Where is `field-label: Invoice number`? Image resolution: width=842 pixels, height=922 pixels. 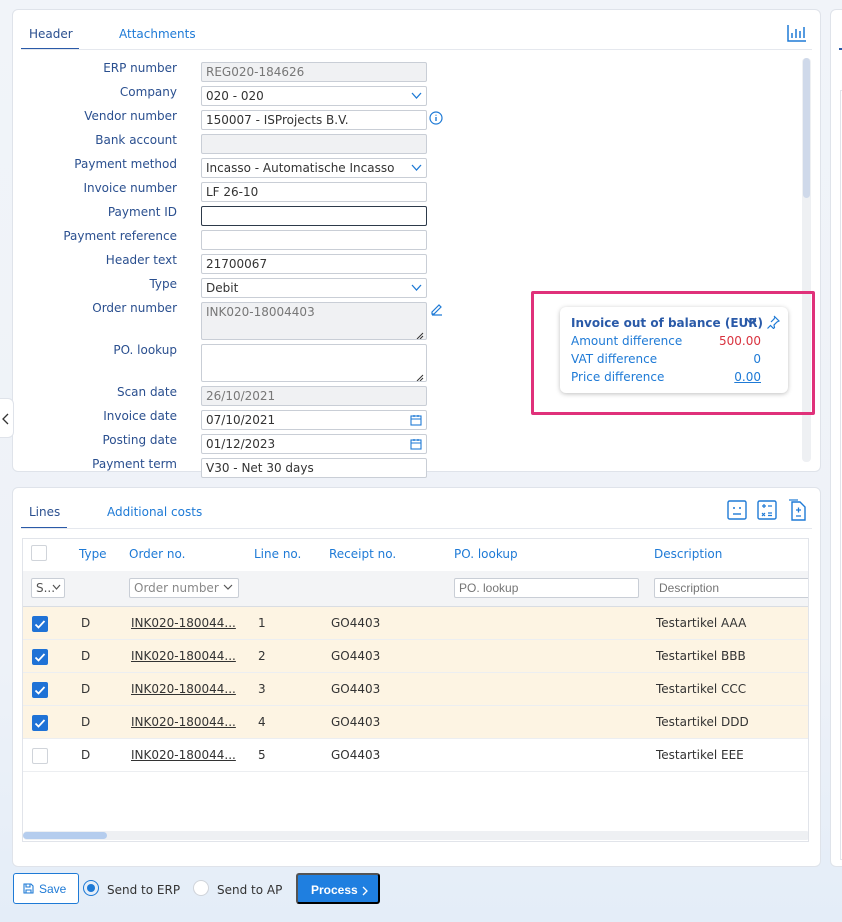 field-label: Invoice number is located at coordinates (130, 188).